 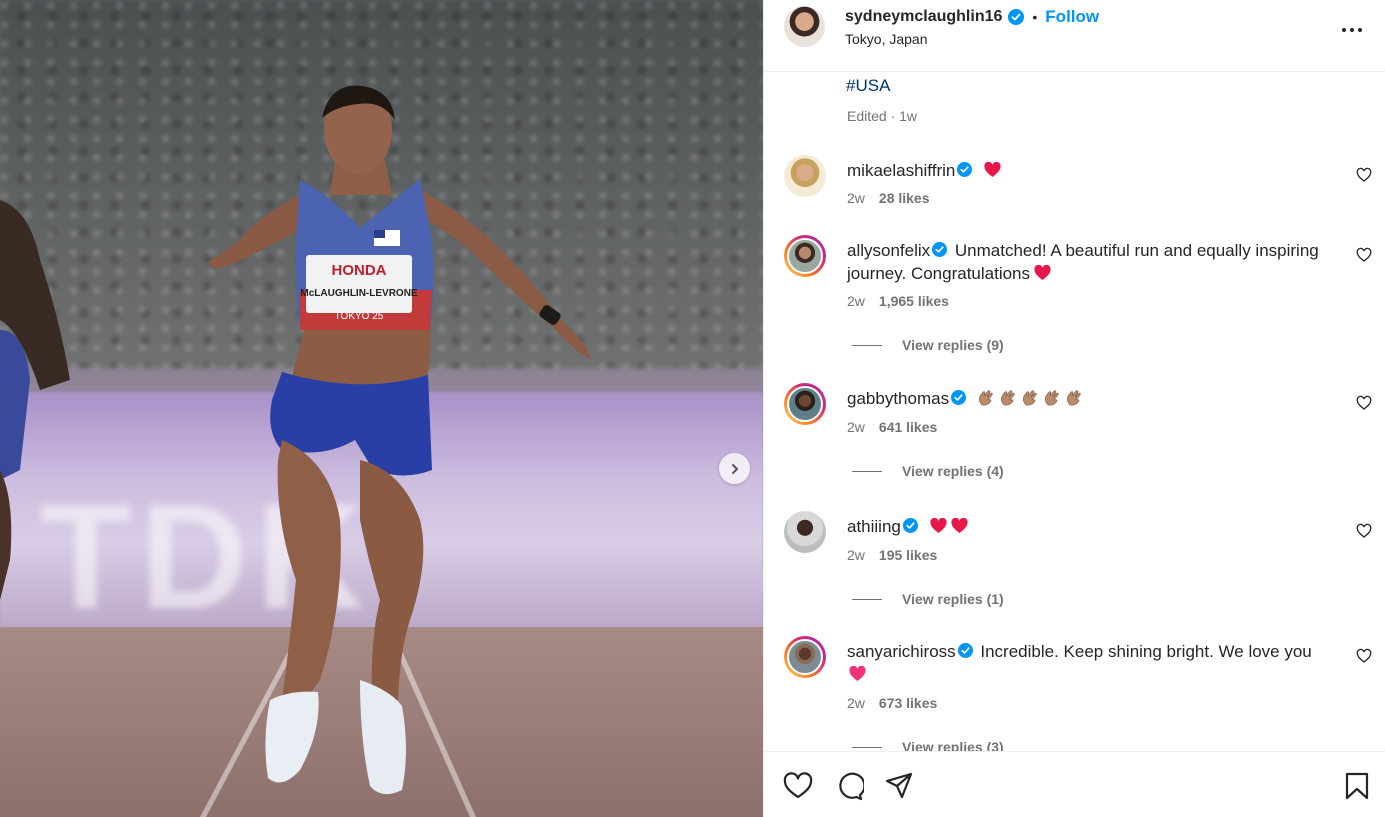 I want to click on carousel-next-button, so click(x=734, y=468).